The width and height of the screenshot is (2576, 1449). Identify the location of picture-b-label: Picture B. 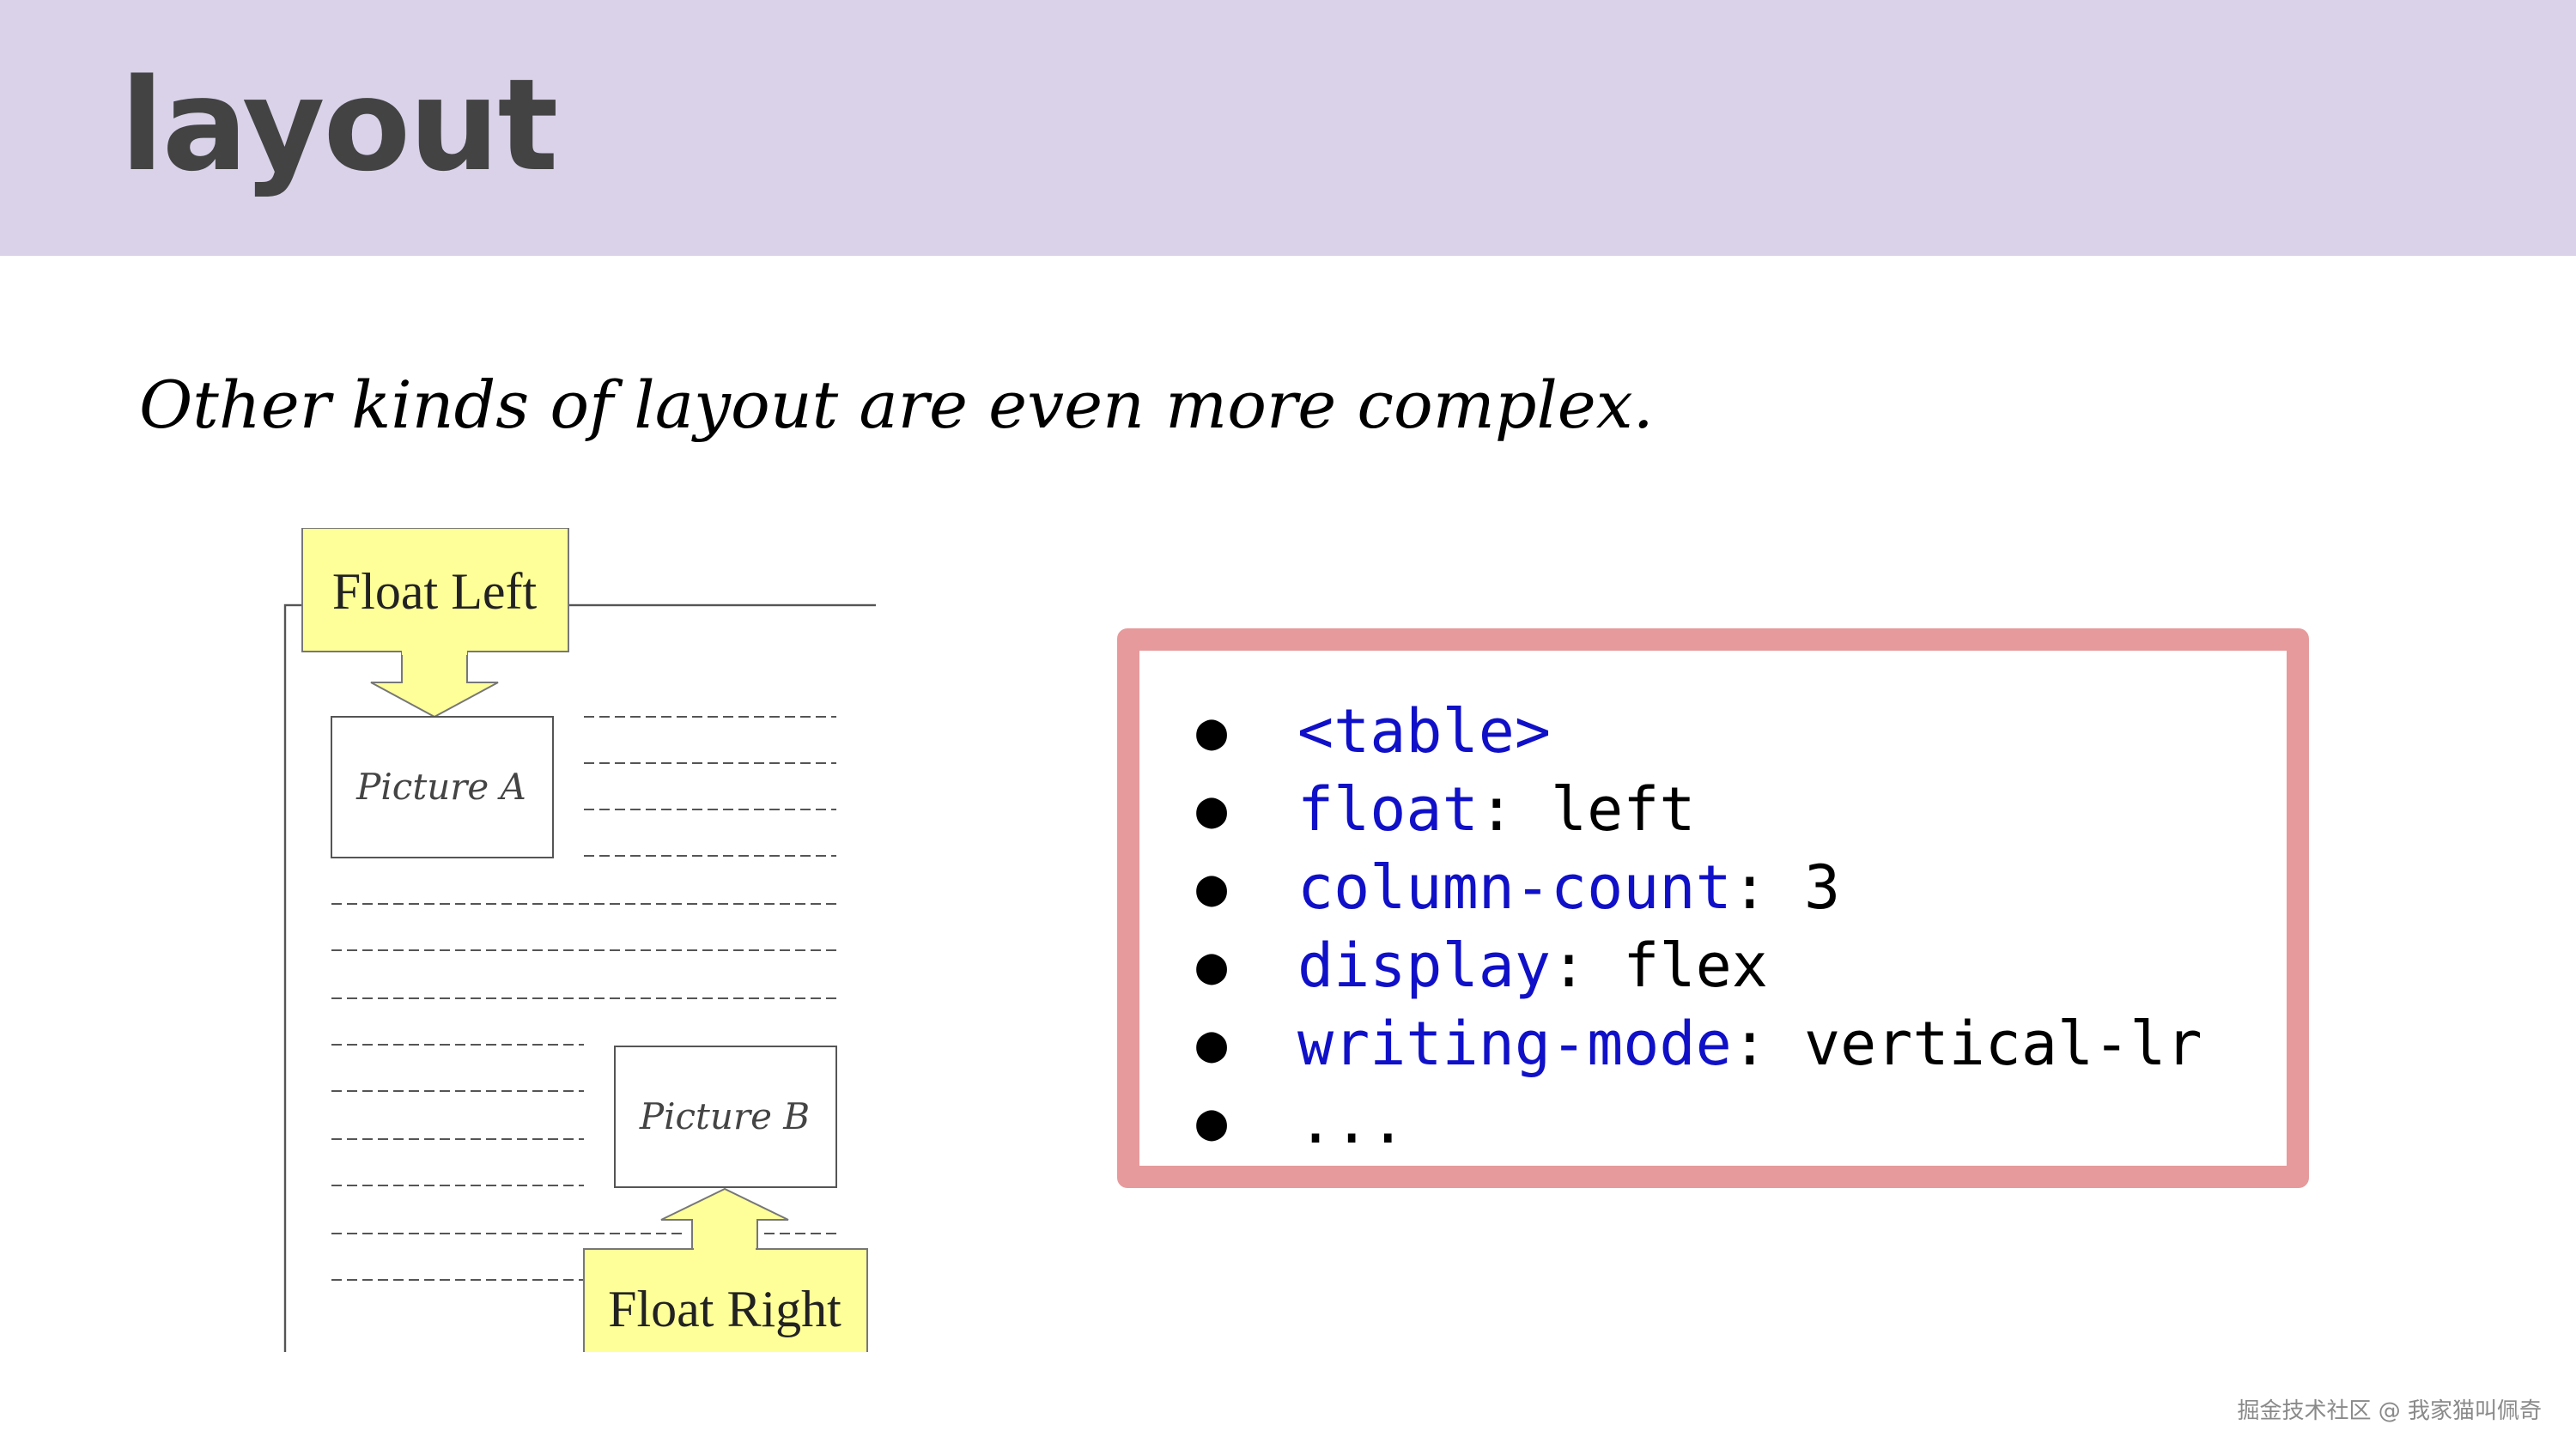
(724, 1116).